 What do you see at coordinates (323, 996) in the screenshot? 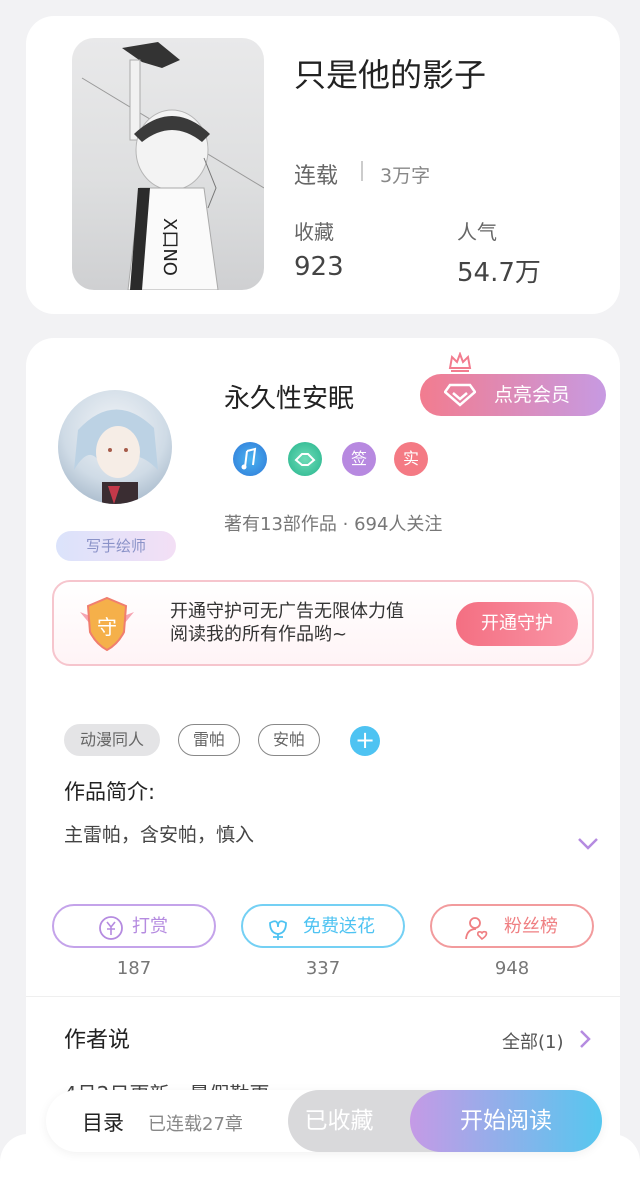
I see `section-divider` at bounding box center [323, 996].